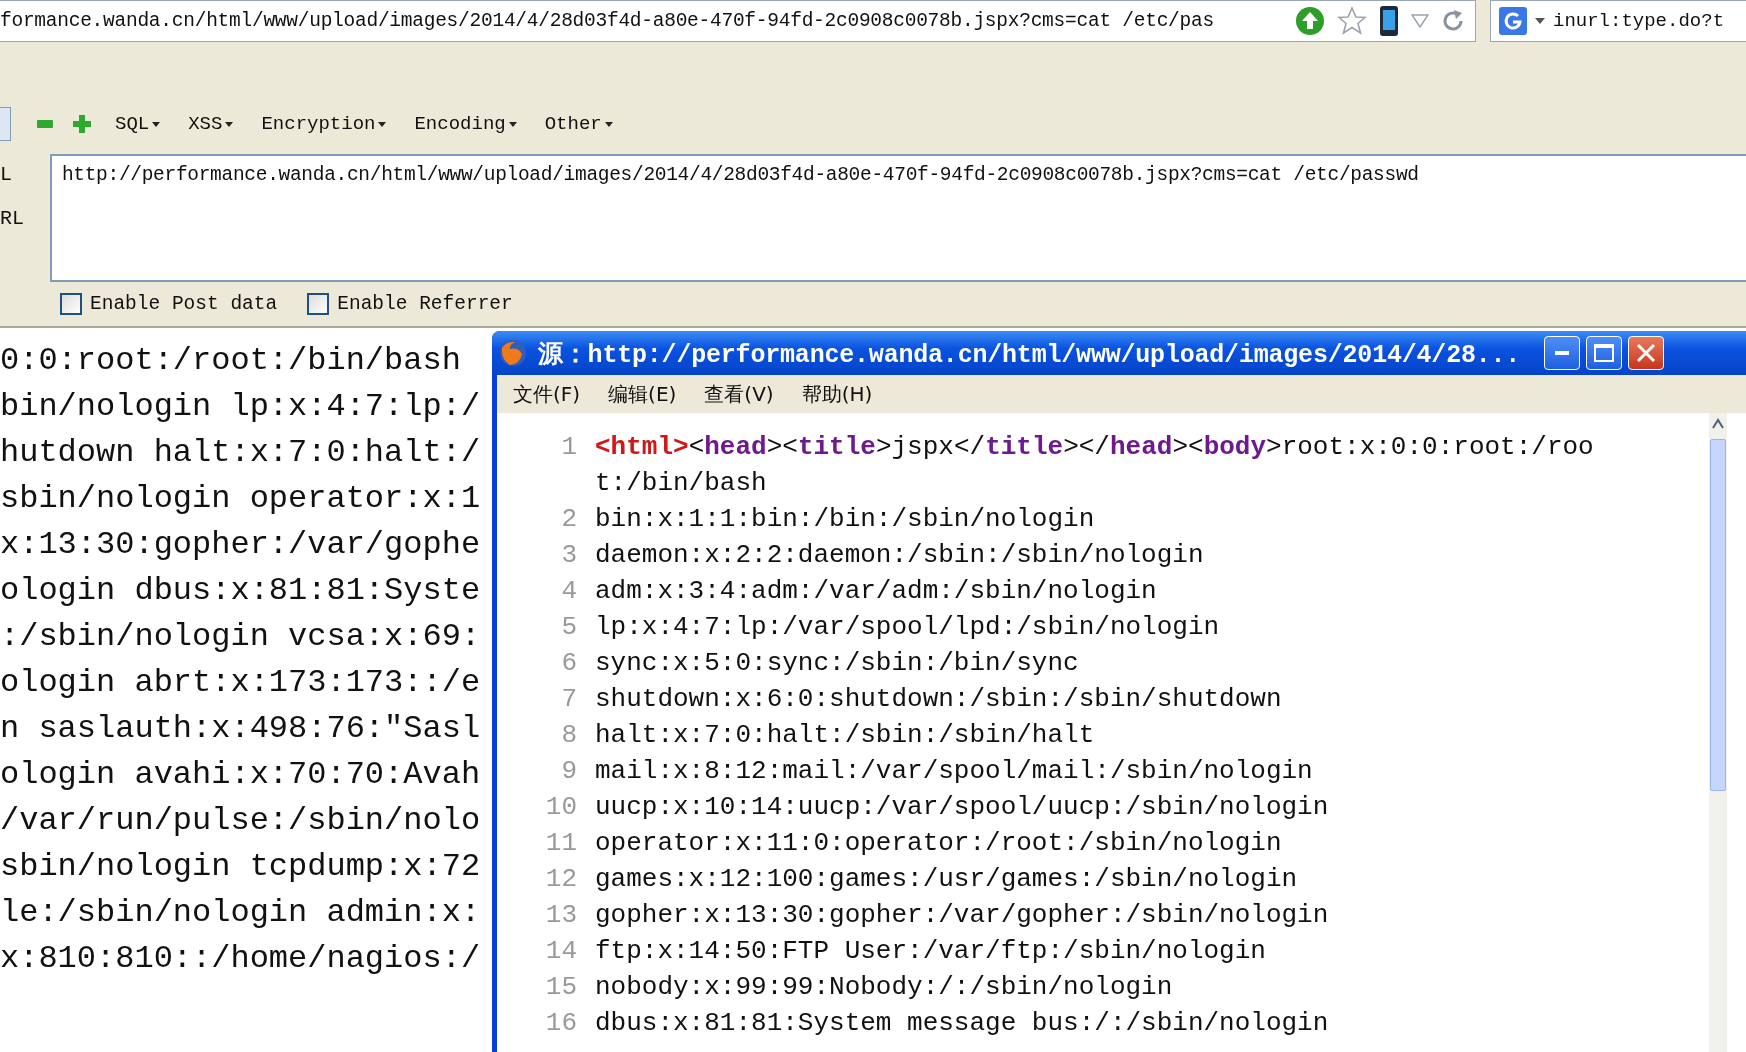 The height and width of the screenshot is (1052, 1746). I want to click on dropdown-menu: Encryption, so click(324, 124).